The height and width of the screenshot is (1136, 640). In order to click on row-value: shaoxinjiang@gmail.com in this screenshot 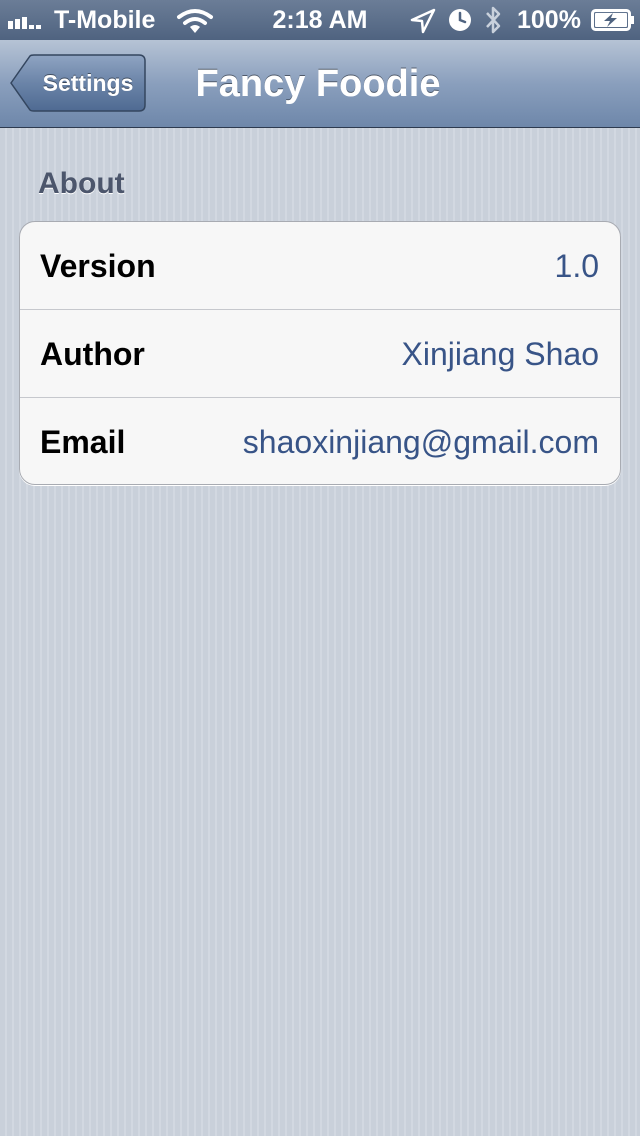, I will do `click(420, 442)`.